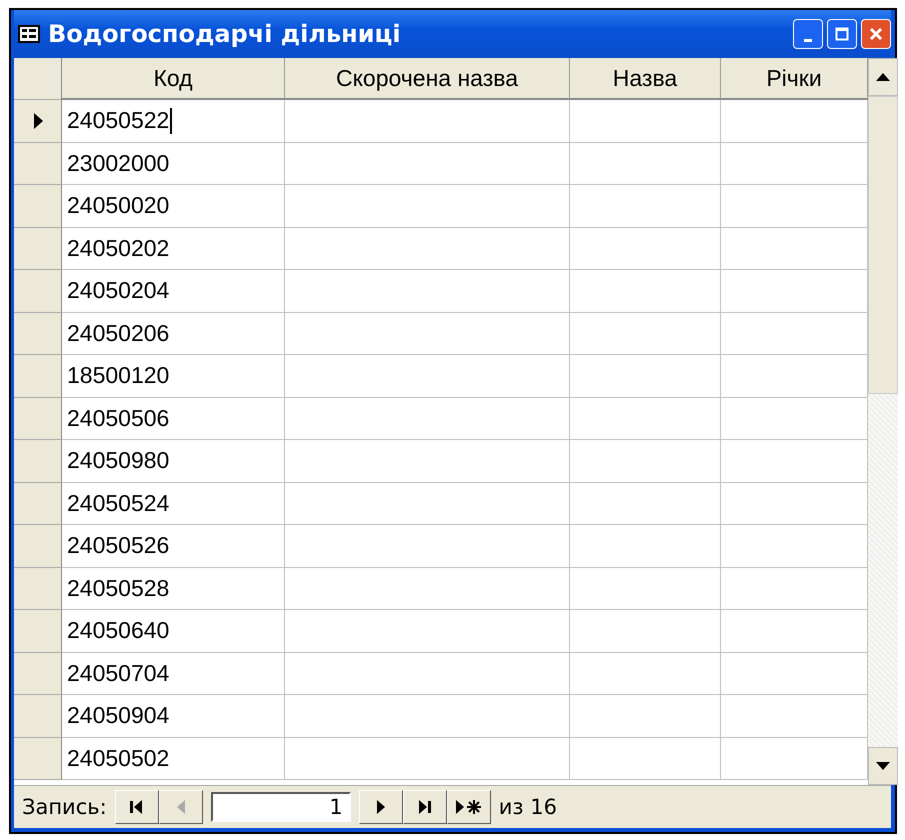  I want to click on scroll-down-button, so click(883, 766).